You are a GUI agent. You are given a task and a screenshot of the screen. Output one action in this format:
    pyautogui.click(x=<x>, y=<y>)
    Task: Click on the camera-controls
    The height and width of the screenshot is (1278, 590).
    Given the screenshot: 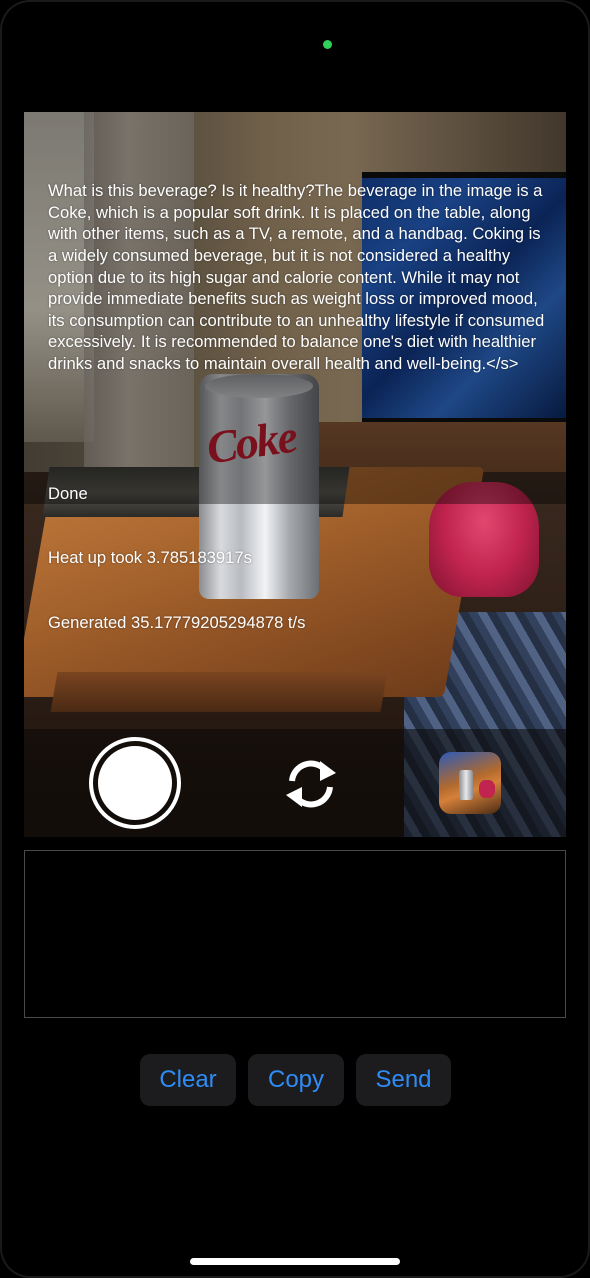 What is the action you would take?
    pyautogui.click(x=295, y=783)
    